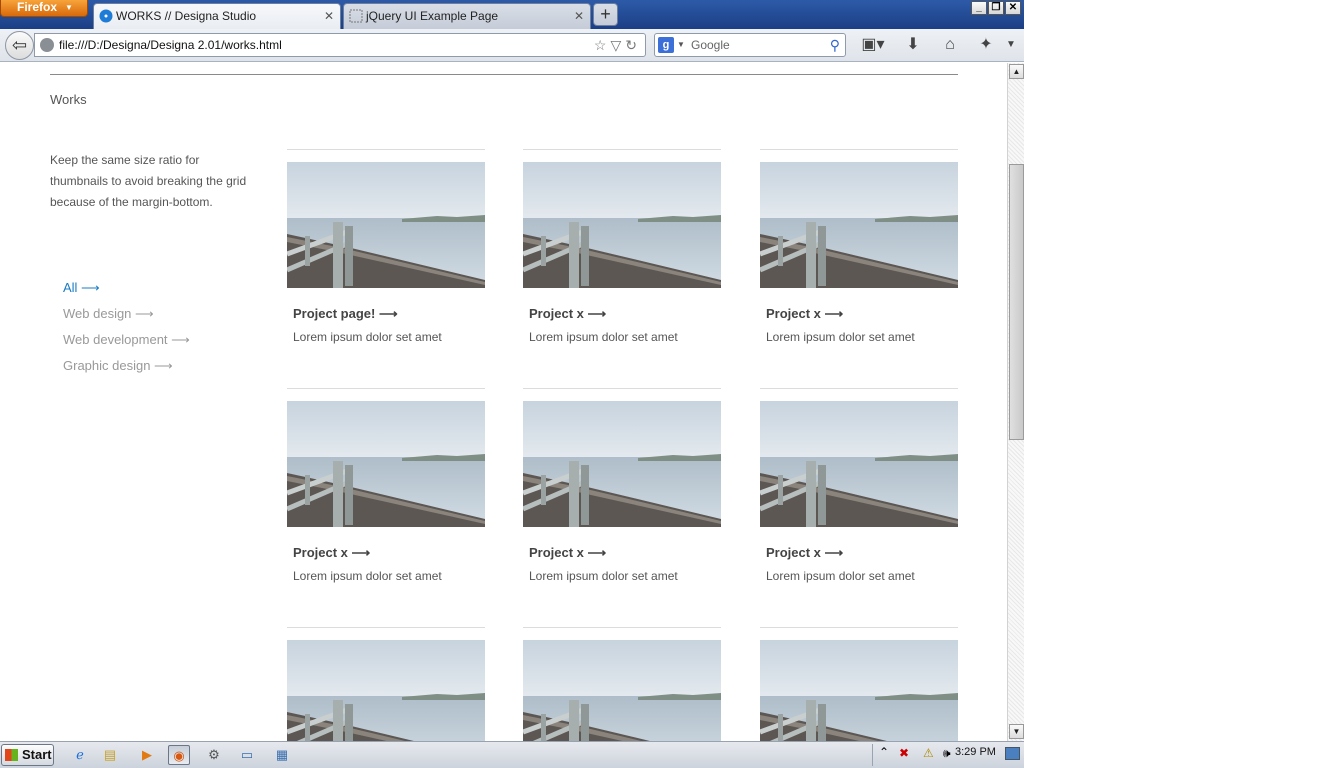 The height and width of the screenshot is (768, 1341). I want to click on tab-title: jQuery UI Example Page, so click(432, 16).